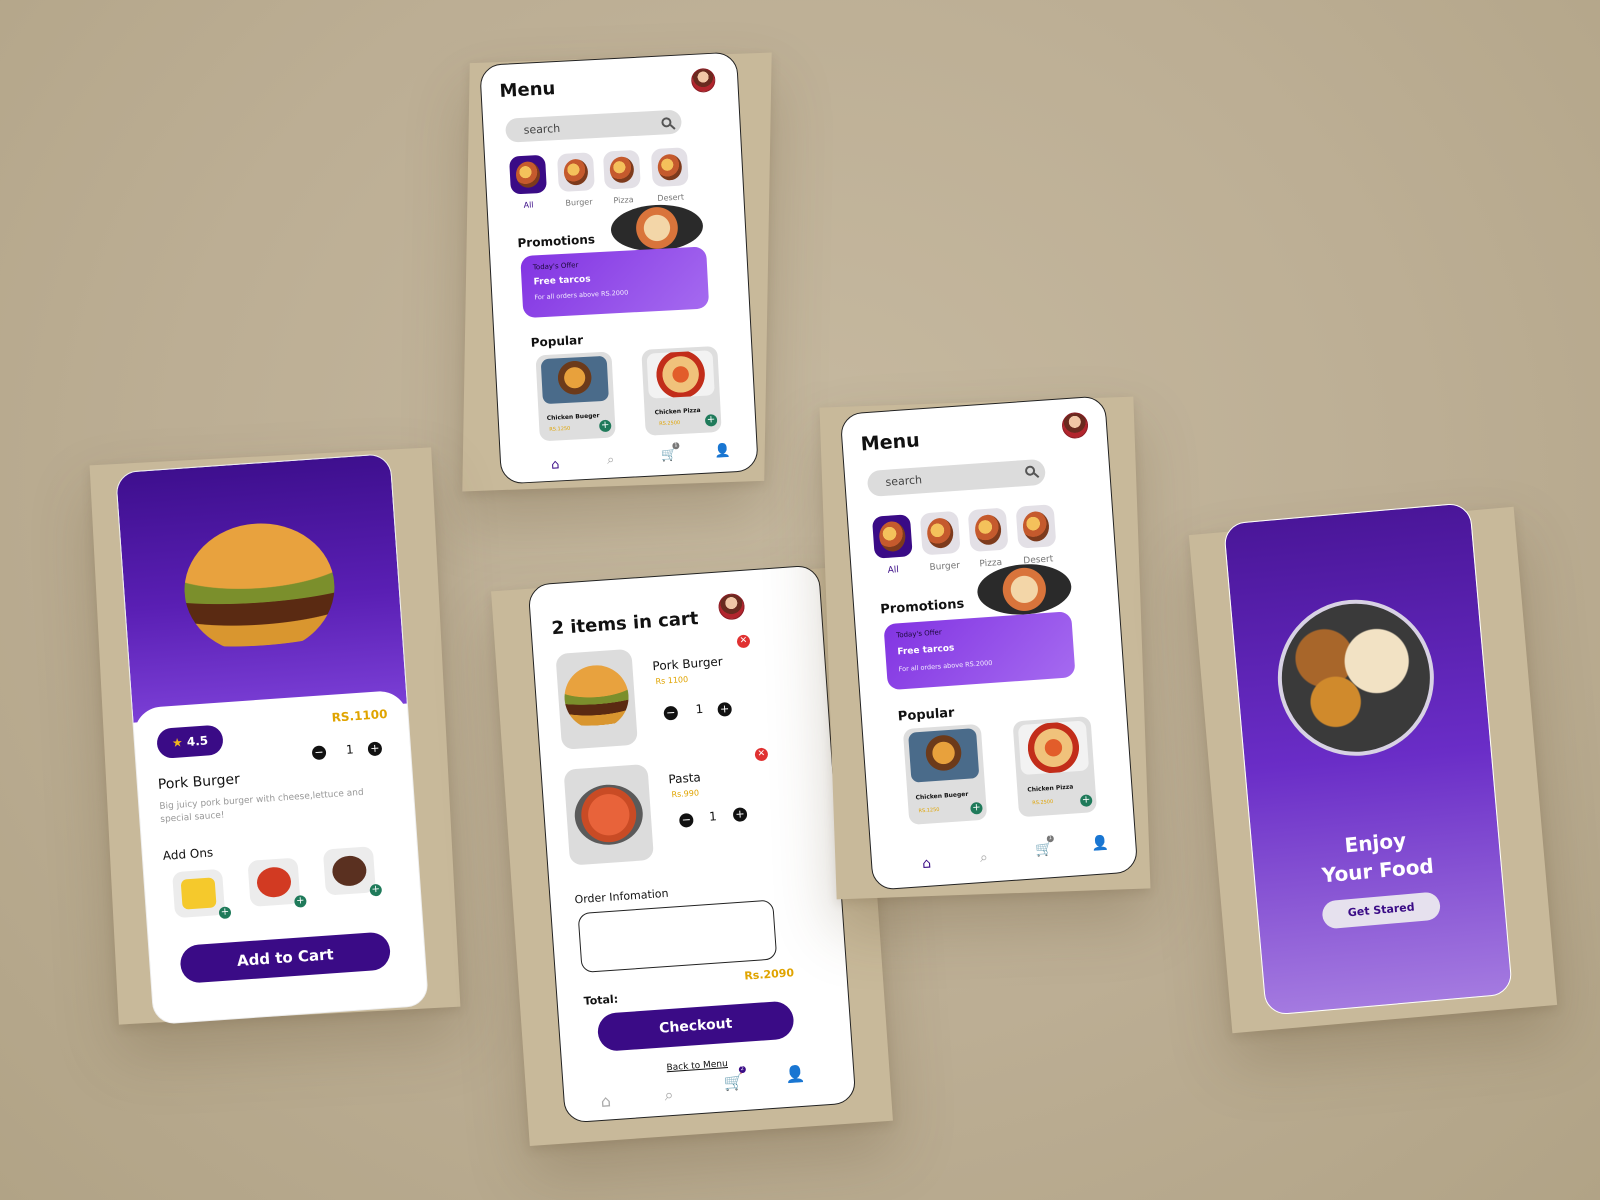 The width and height of the screenshot is (1600, 1200). I want to click on popular-title: Popular, so click(926, 715).